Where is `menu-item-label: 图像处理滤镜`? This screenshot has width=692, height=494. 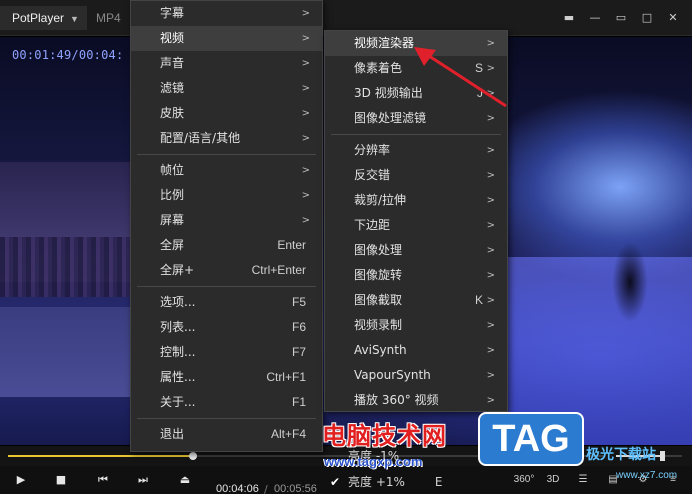 menu-item-label: 图像处理滤镜 is located at coordinates (390, 118).